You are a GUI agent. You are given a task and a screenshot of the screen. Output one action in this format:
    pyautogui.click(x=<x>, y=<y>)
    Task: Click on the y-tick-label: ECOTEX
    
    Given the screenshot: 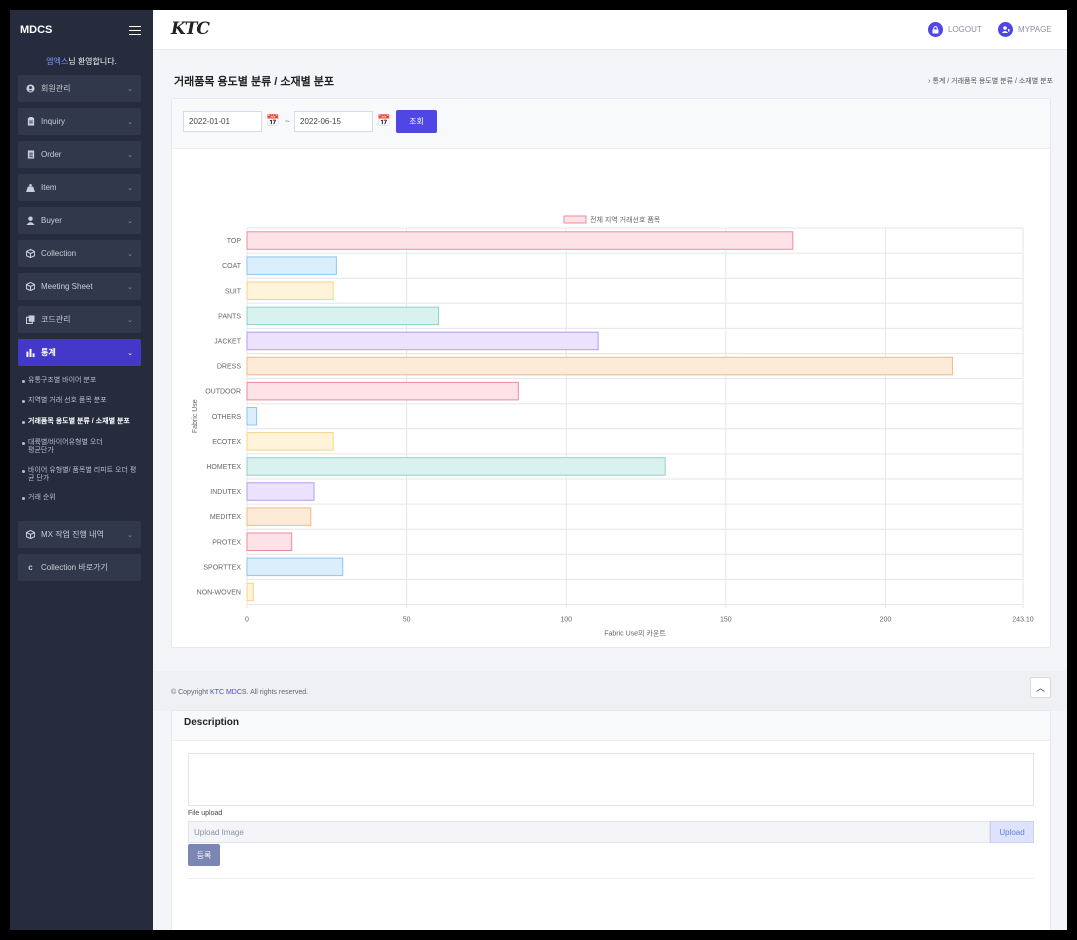 What is the action you would take?
    pyautogui.click(x=226, y=442)
    